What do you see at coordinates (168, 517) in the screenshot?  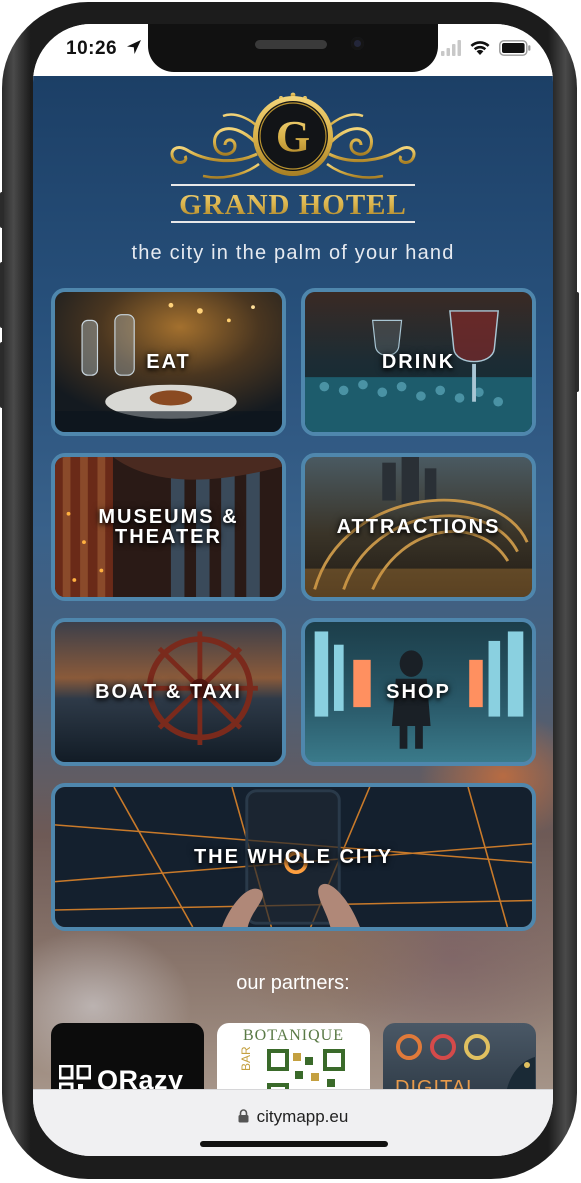 I see `tile-label-museums-line1: MUSEUMS &` at bounding box center [168, 517].